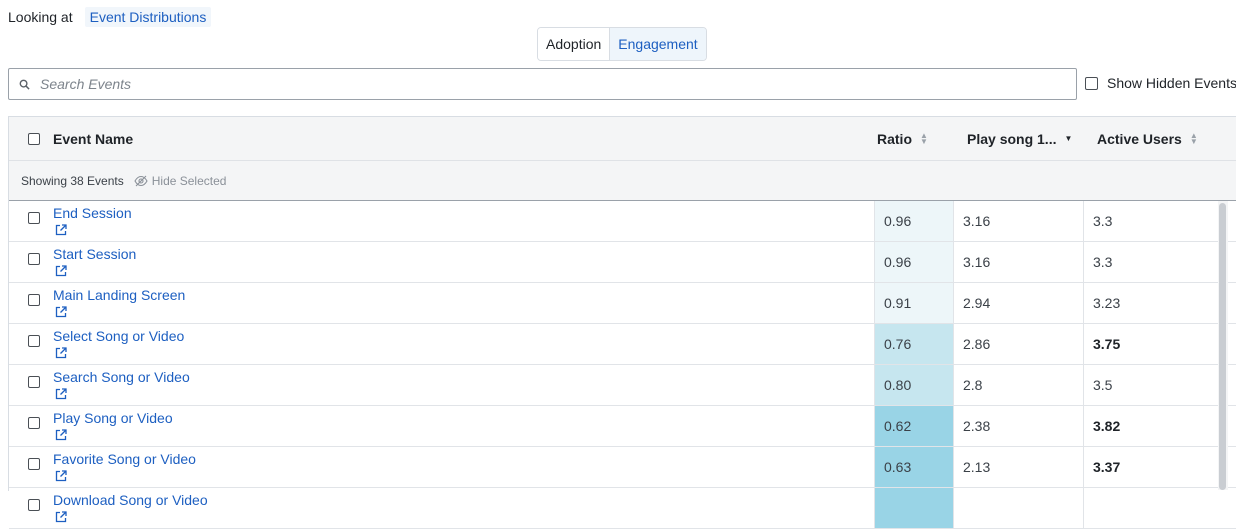 This screenshot has height=529, width=1236. I want to click on ratio-cell: 0.63, so click(913, 467).